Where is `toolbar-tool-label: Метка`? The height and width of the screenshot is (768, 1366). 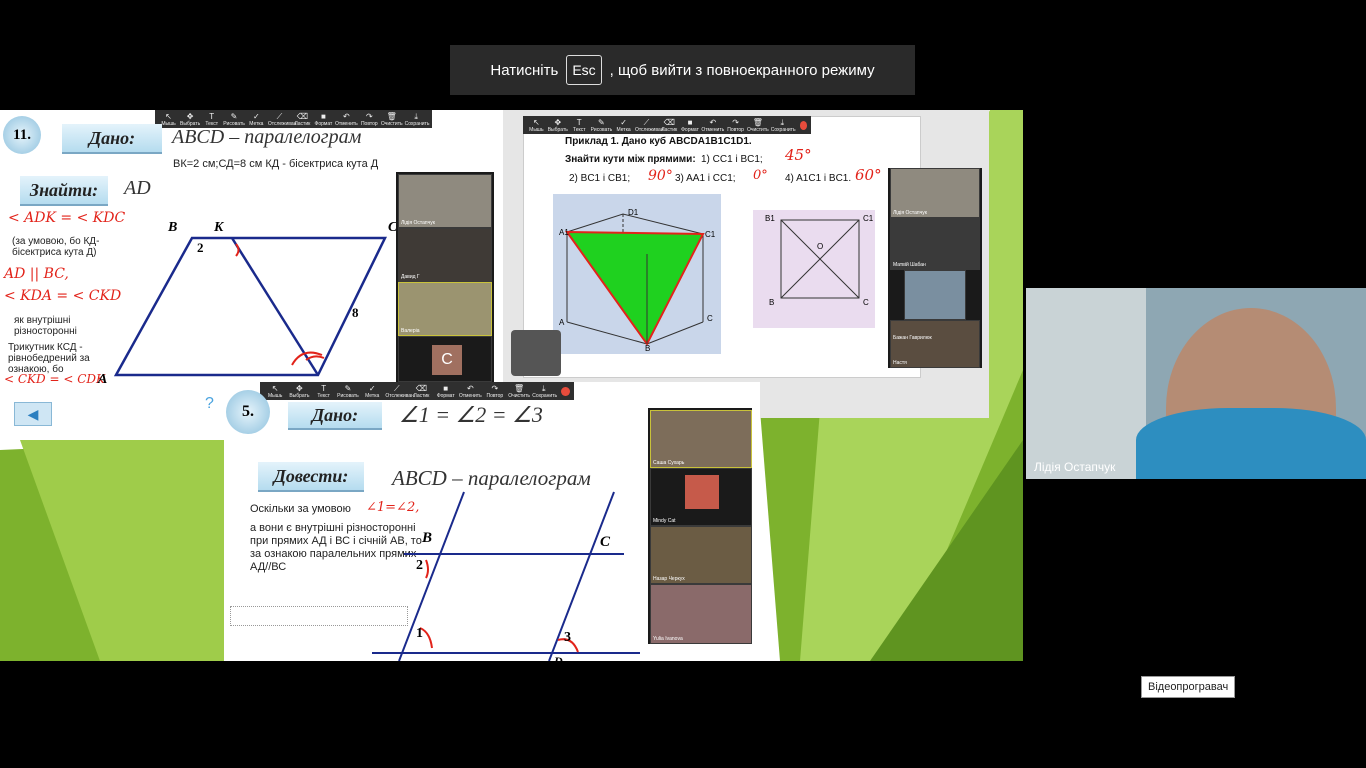 toolbar-tool-label: Метка is located at coordinates (623, 129).